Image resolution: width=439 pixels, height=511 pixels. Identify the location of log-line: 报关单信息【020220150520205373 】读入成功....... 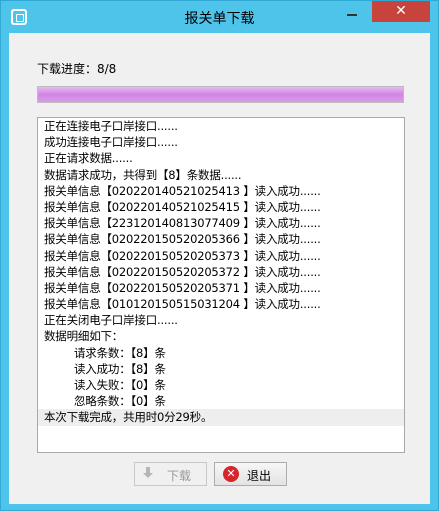
(182, 255).